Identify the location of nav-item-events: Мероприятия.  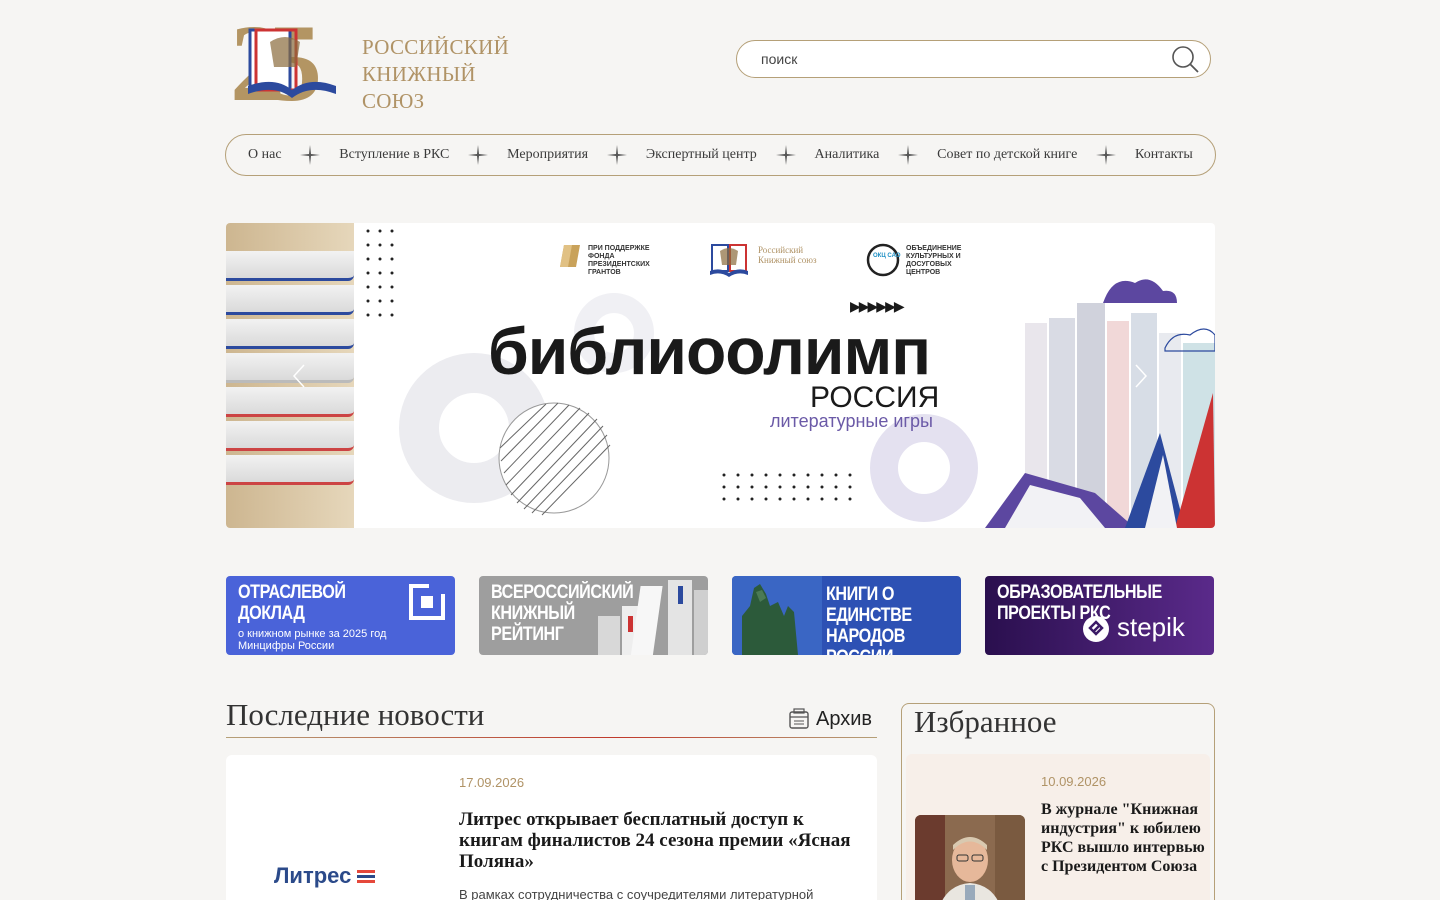
(547, 155).